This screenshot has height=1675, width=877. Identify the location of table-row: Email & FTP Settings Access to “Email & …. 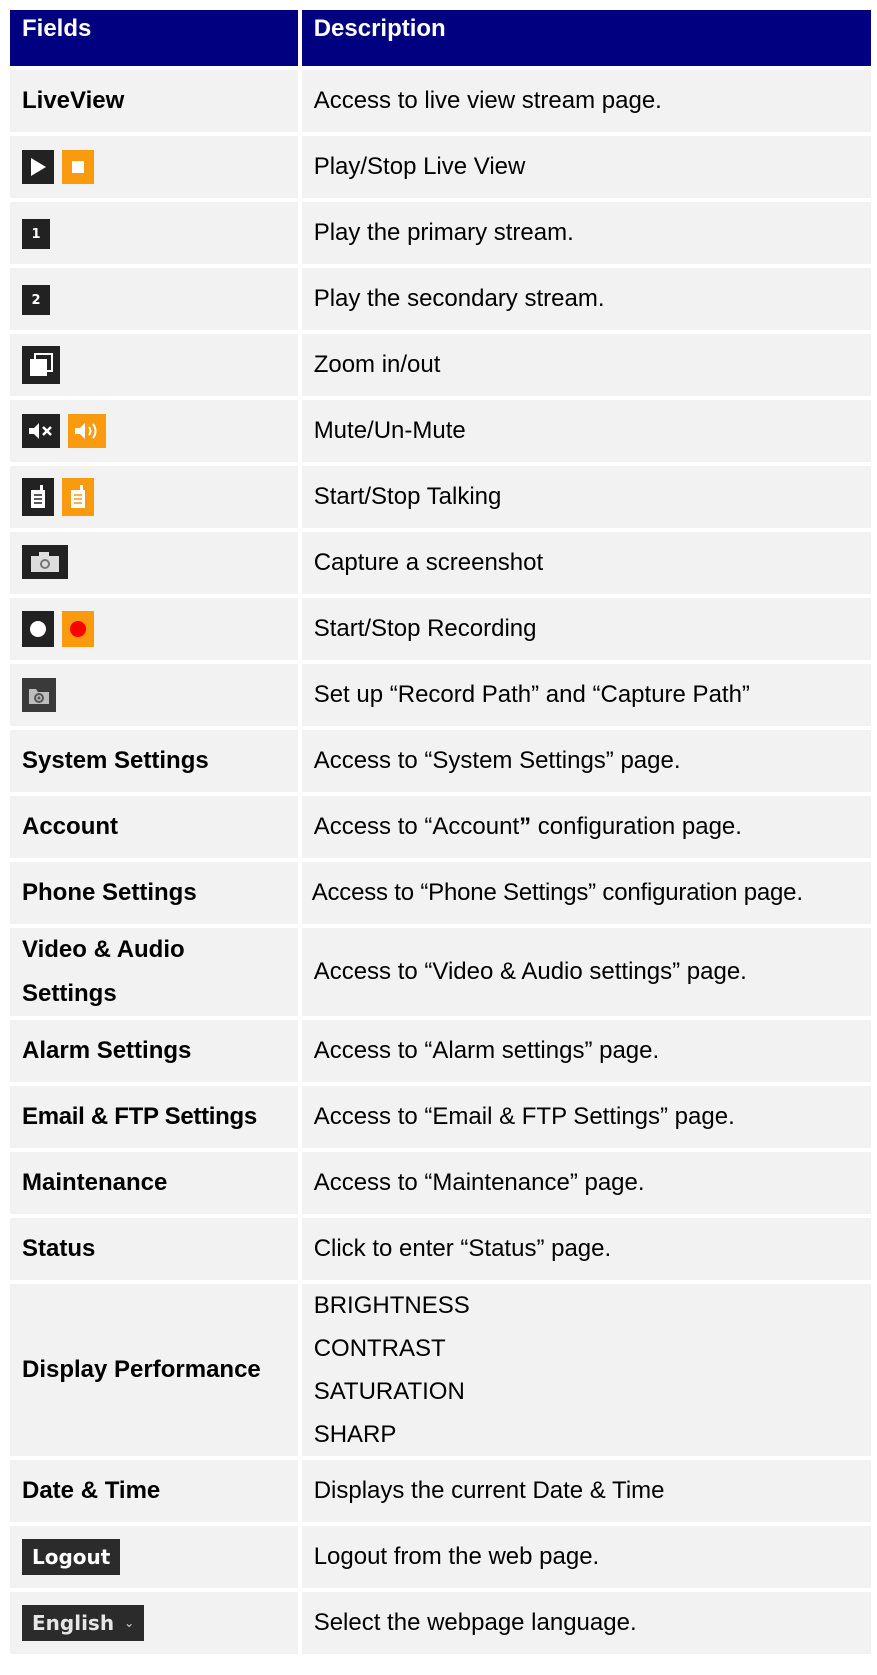
(440, 1117).